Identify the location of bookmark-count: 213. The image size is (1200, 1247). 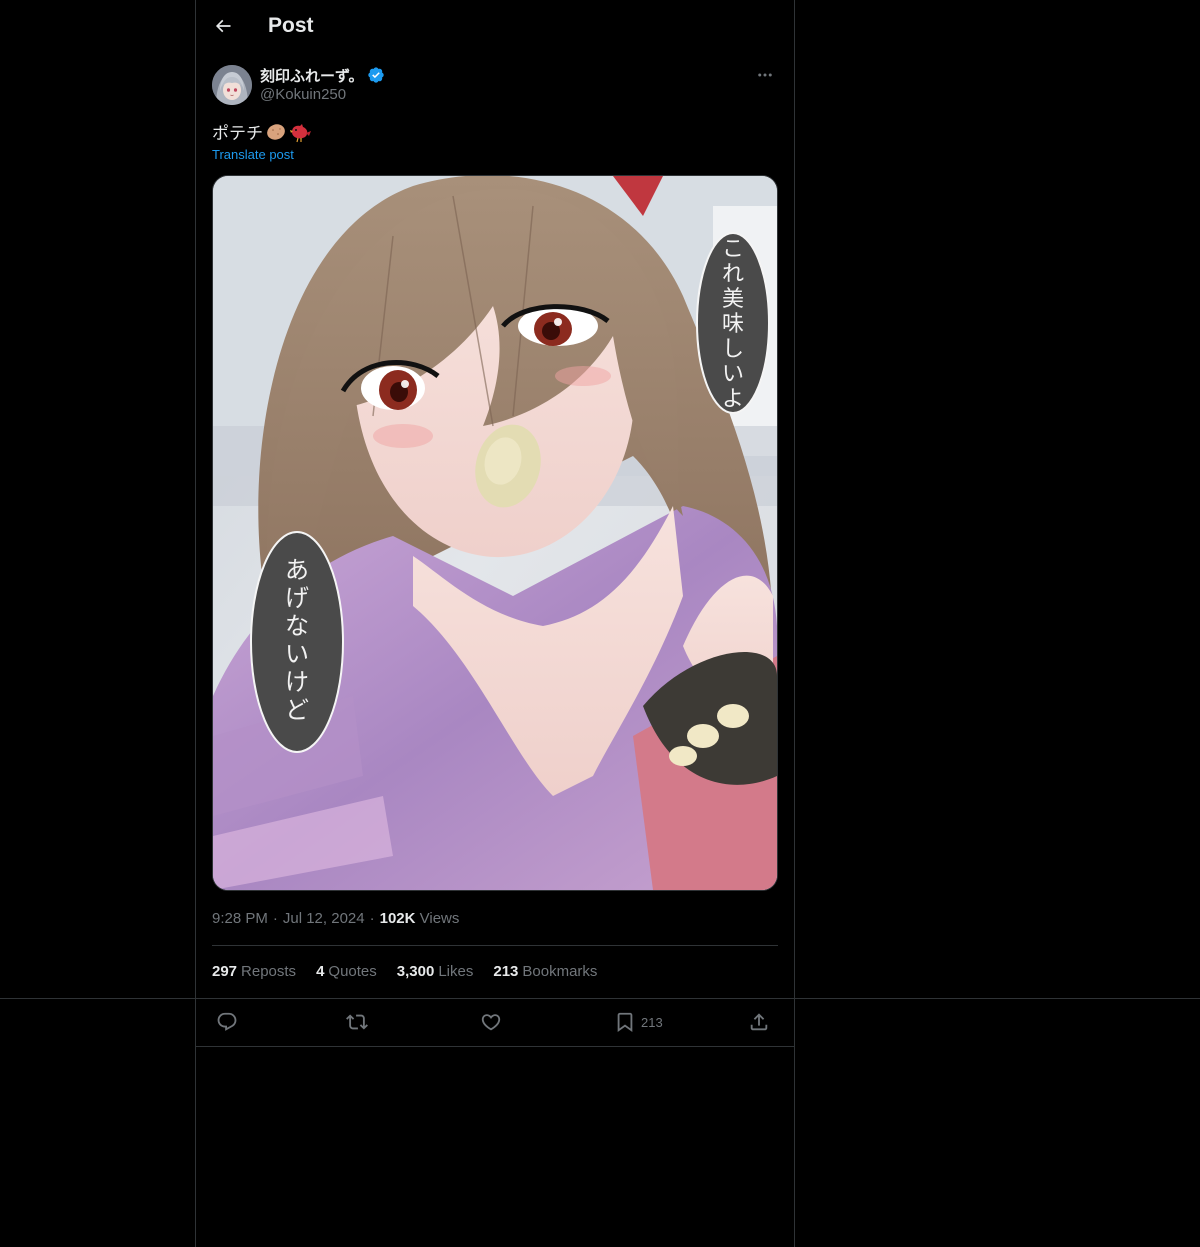
(652, 1022).